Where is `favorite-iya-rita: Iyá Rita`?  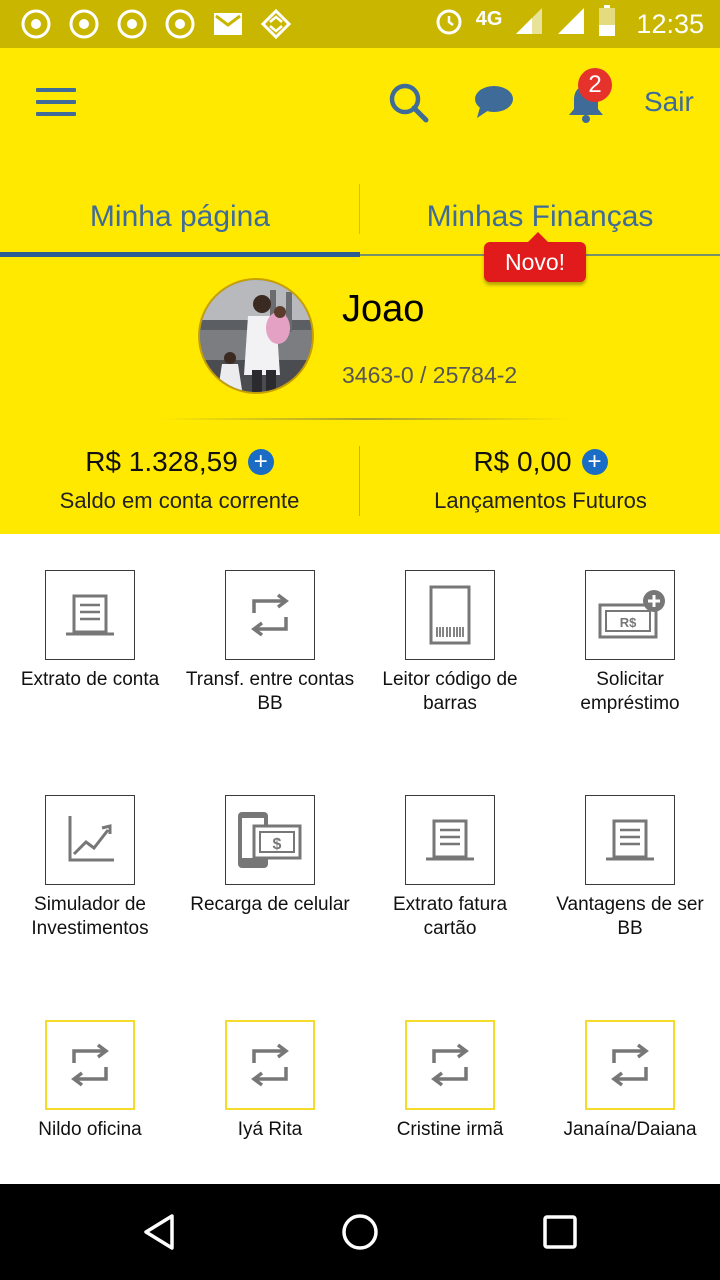 favorite-iya-rita: Iyá Rita is located at coordinates (270, 1081).